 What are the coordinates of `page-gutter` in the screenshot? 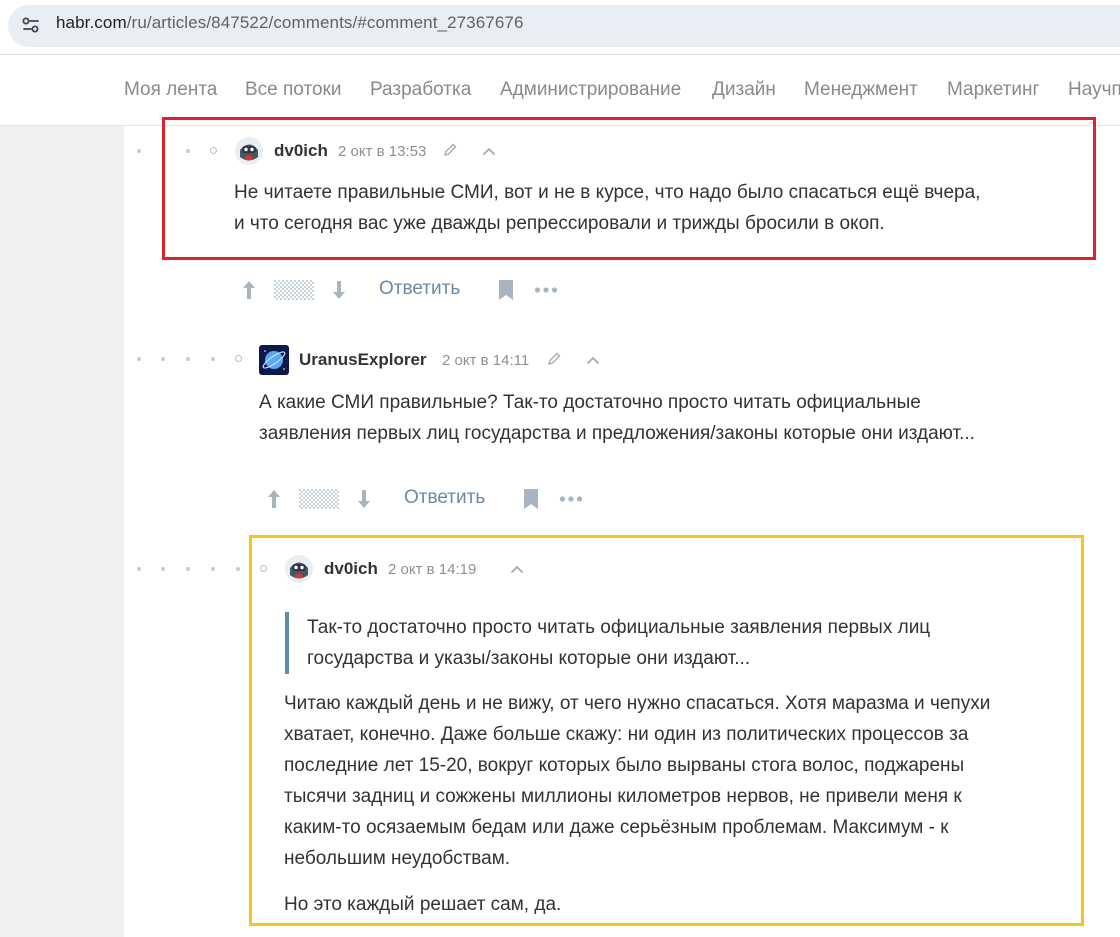 It's located at (62, 531).